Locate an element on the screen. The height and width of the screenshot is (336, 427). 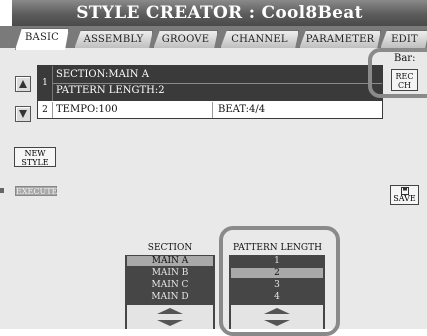
section-item-main-a: MAIN A is located at coordinates (170, 261).